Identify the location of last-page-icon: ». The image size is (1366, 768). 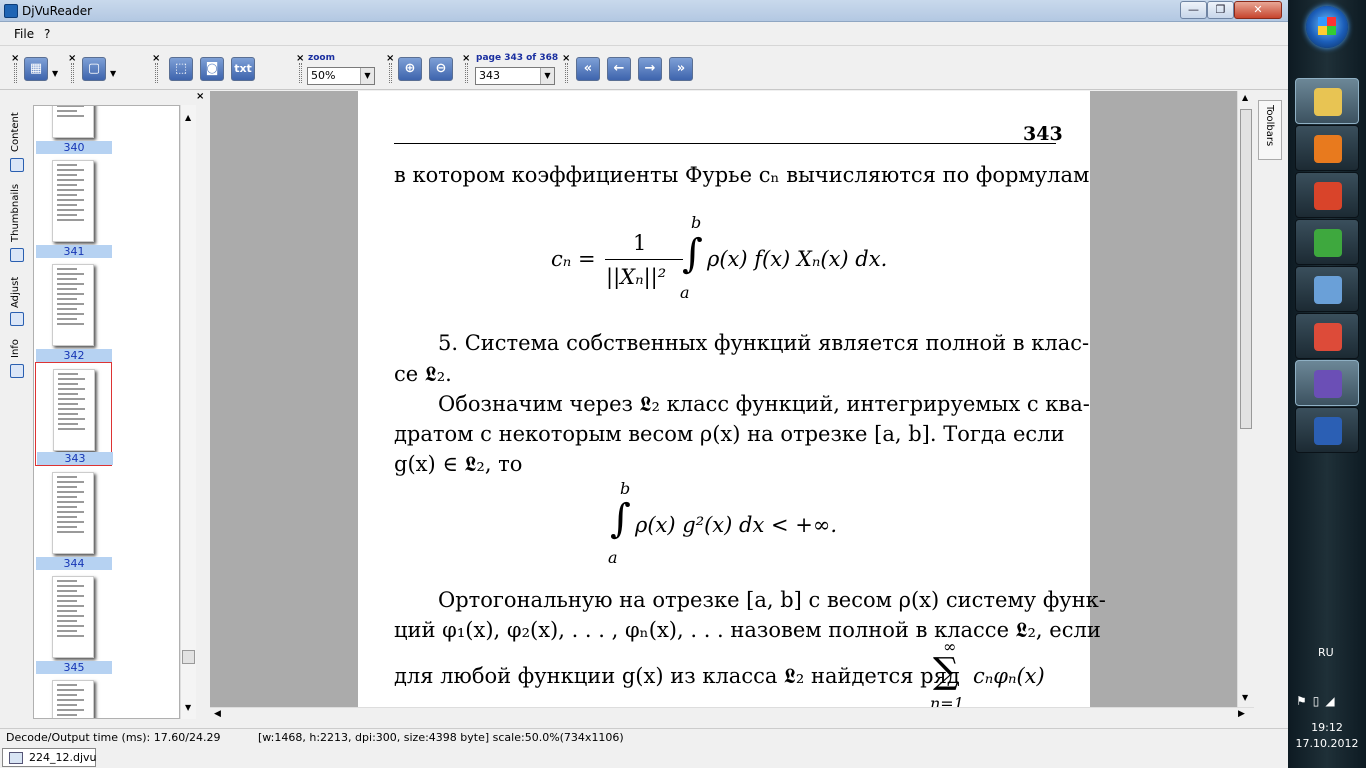
(681, 69).